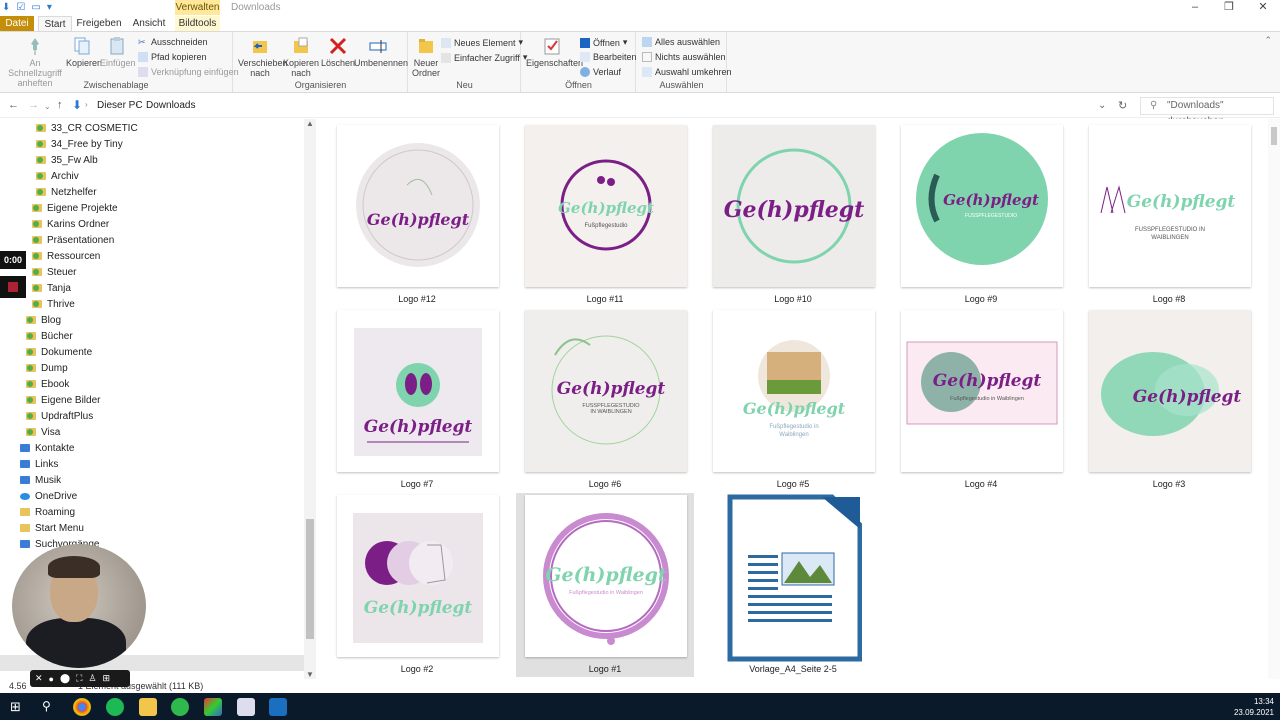 The width and height of the screenshot is (1280, 720). I want to click on history-button: Verlauf, so click(600, 72).